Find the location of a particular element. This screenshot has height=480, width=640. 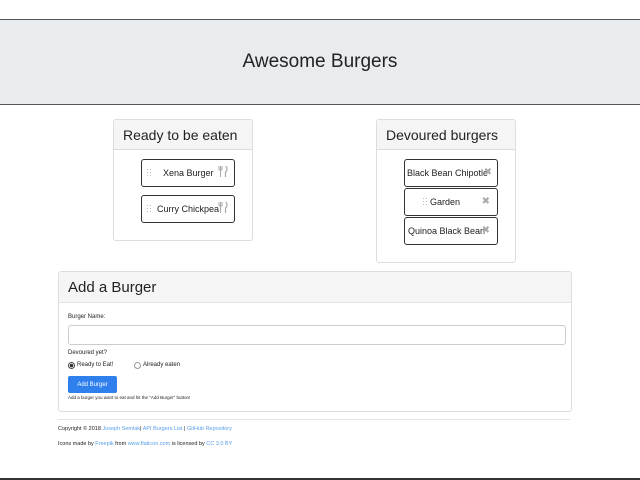

devoured-item-quinoa-black-bean: Quinoa Black Bean ✖ is located at coordinates (451, 231).